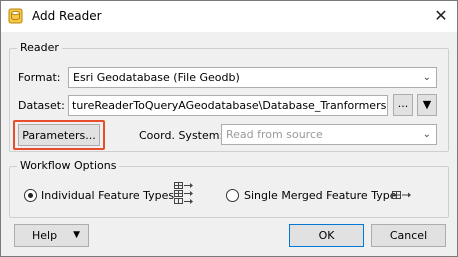 This screenshot has width=458, height=257. Describe the element at coordinates (320, 195) in the screenshot. I see `single-merged-feature-type-label: Single Merged Feature Type` at that location.